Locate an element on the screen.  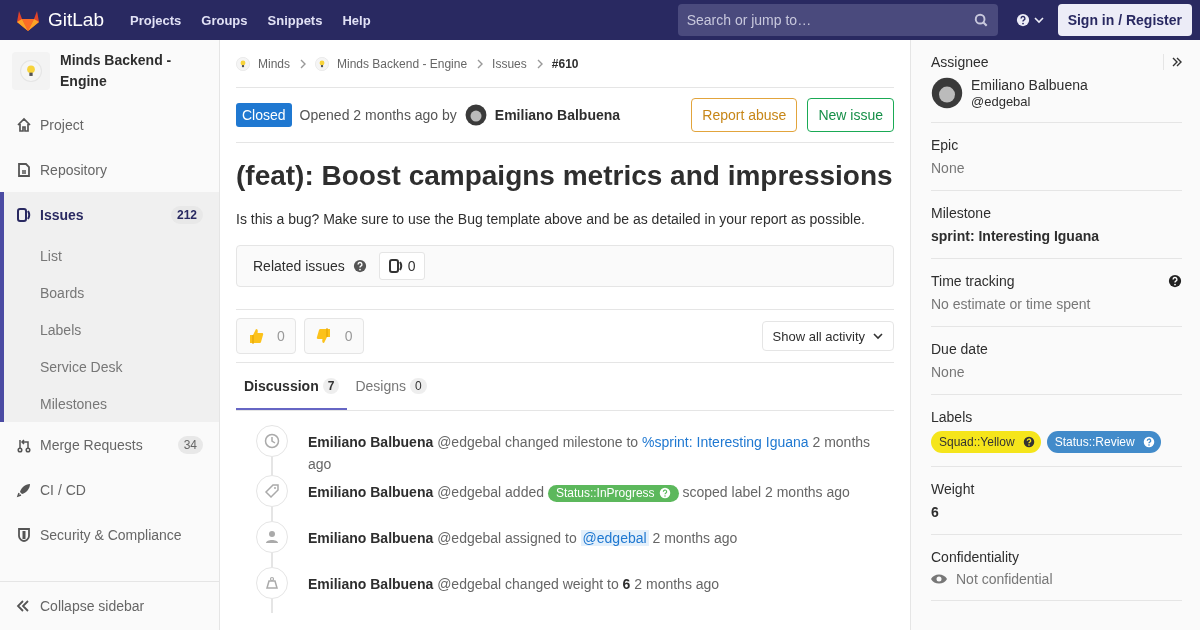
author-name: Emiliano Balbuena is located at coordinates (557, 115).